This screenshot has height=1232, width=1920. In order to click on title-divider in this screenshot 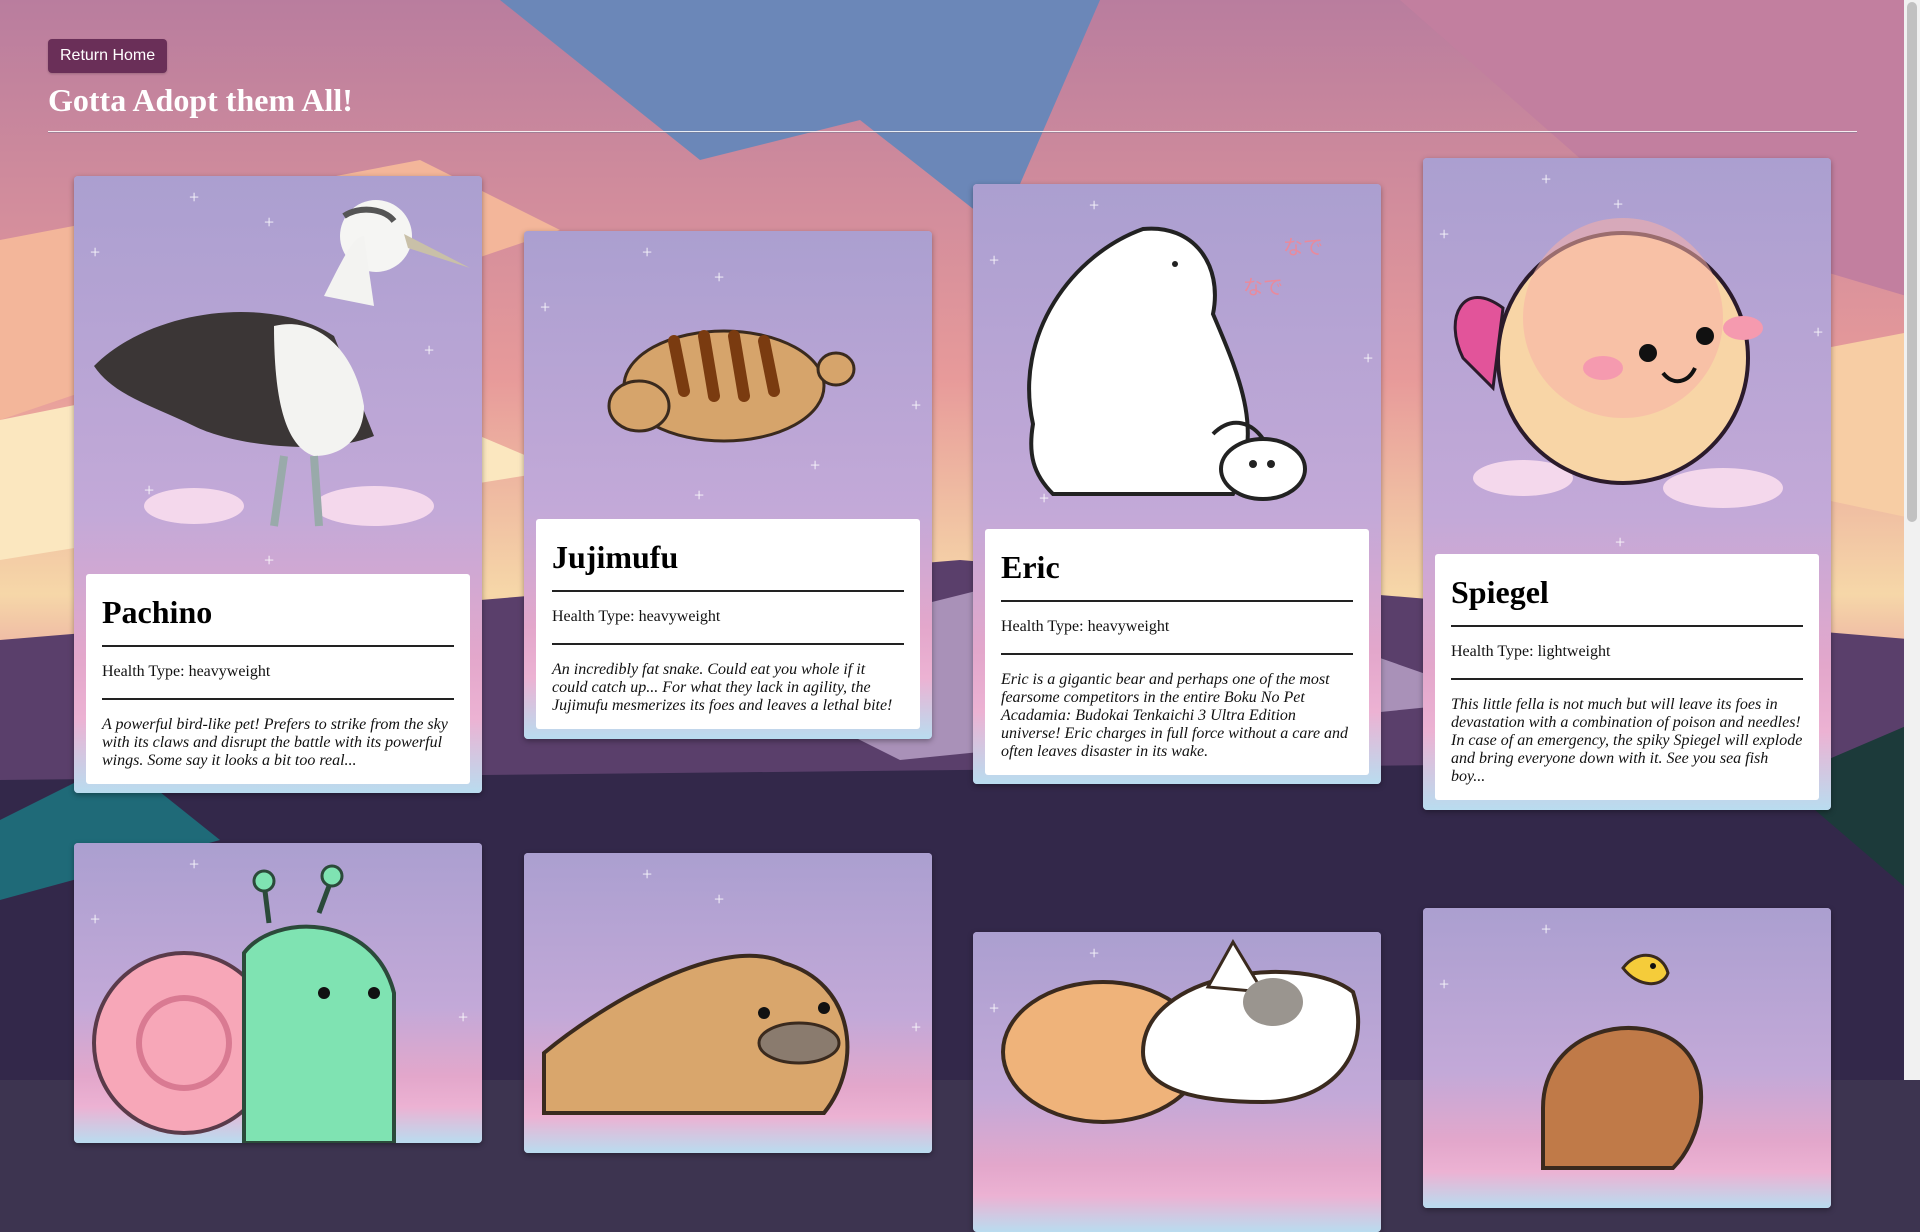, I will do `click(952, 132)`.